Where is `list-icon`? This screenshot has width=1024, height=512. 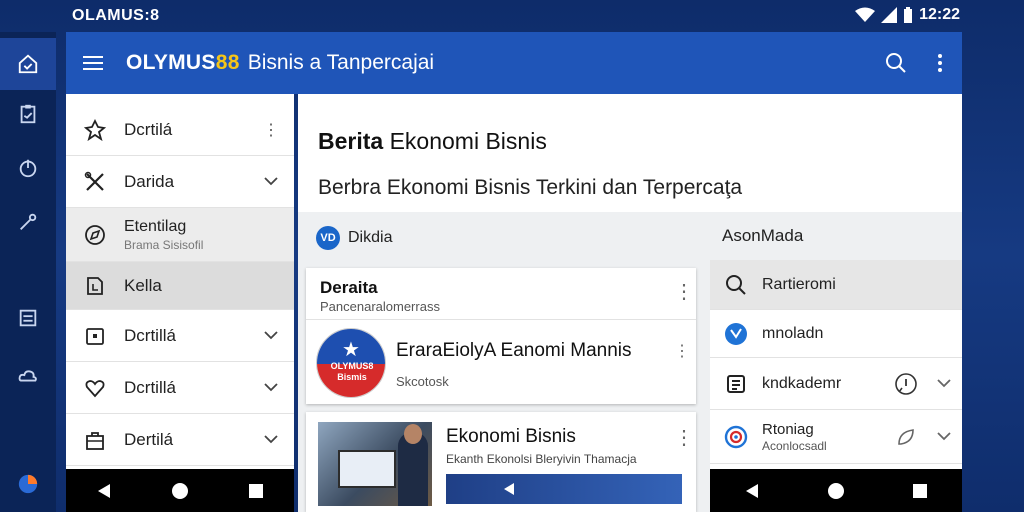
list-icon is located at coordinates (28, 318).